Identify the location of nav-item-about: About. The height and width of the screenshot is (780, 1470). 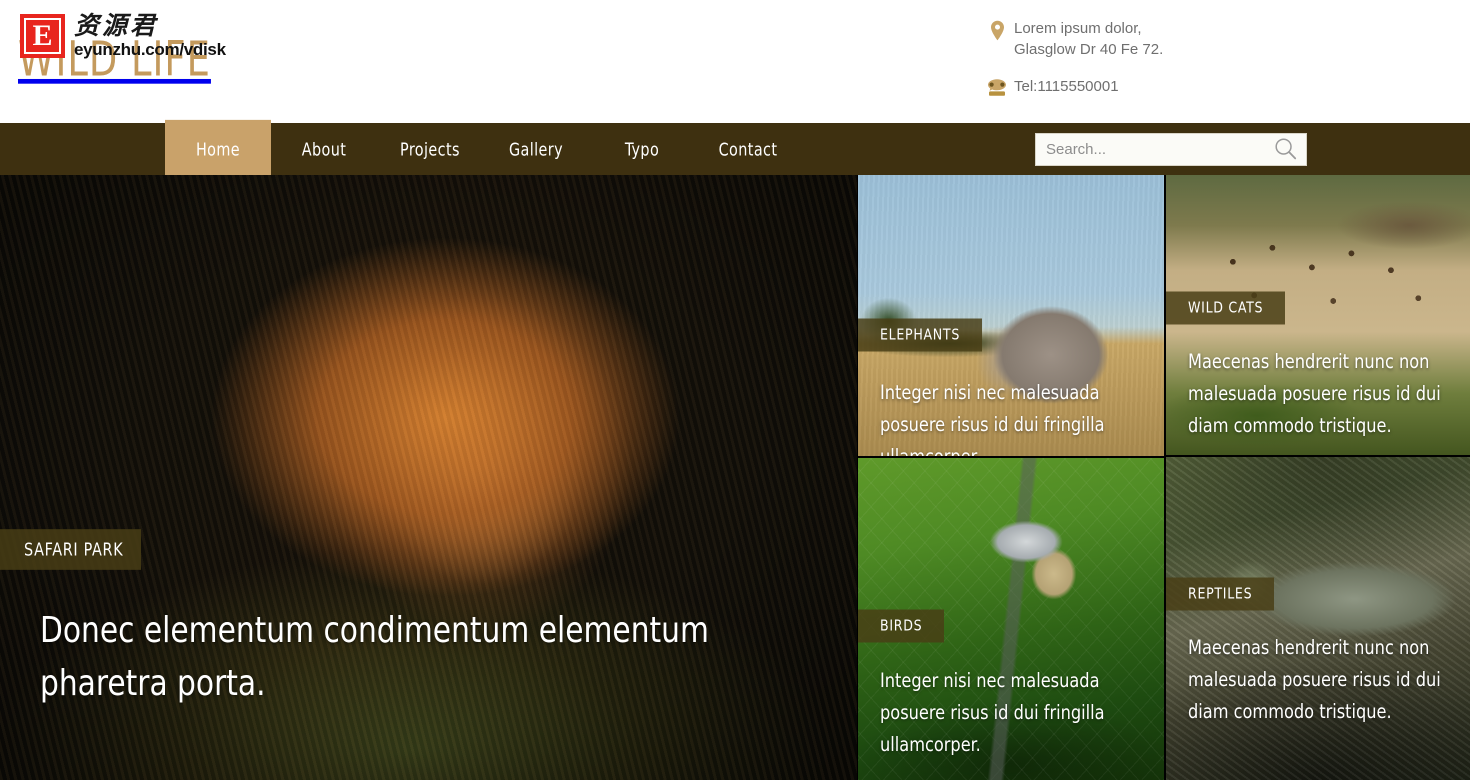
(324, 149).